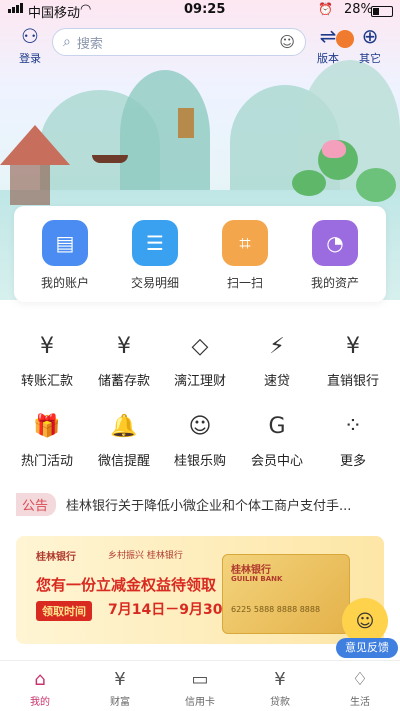 This screenshot has height=711, width=400. I want to click on transfer-icon: ¥, so click(47, 346).